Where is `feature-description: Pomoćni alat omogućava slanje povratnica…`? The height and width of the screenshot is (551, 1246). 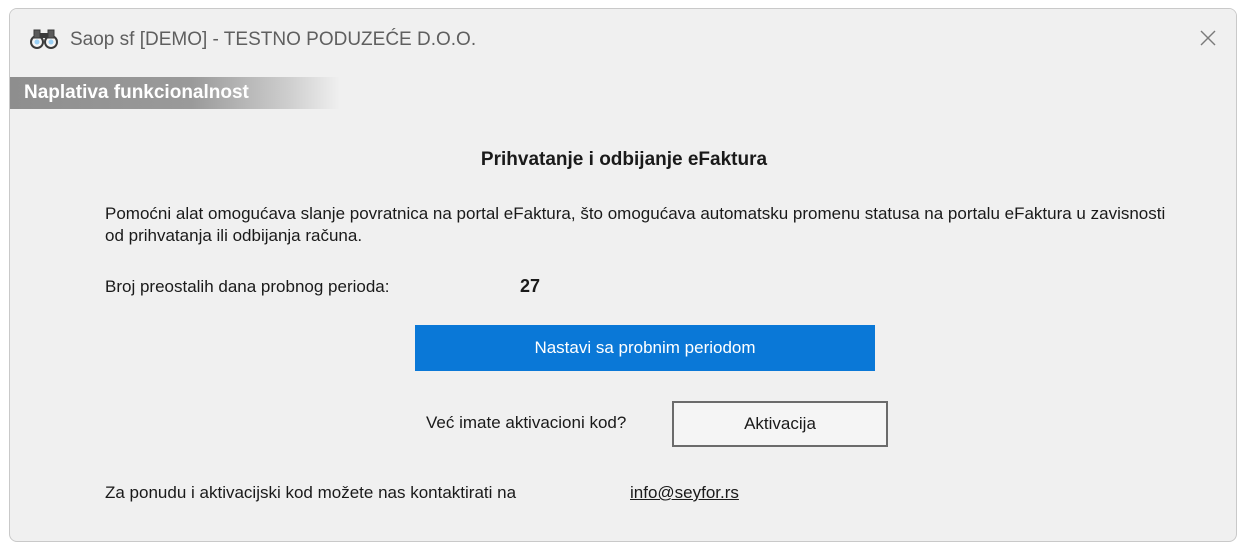 feature-description: Pomoćni alat omogućava slanje povratnica… is located at coordinates (635, 224).